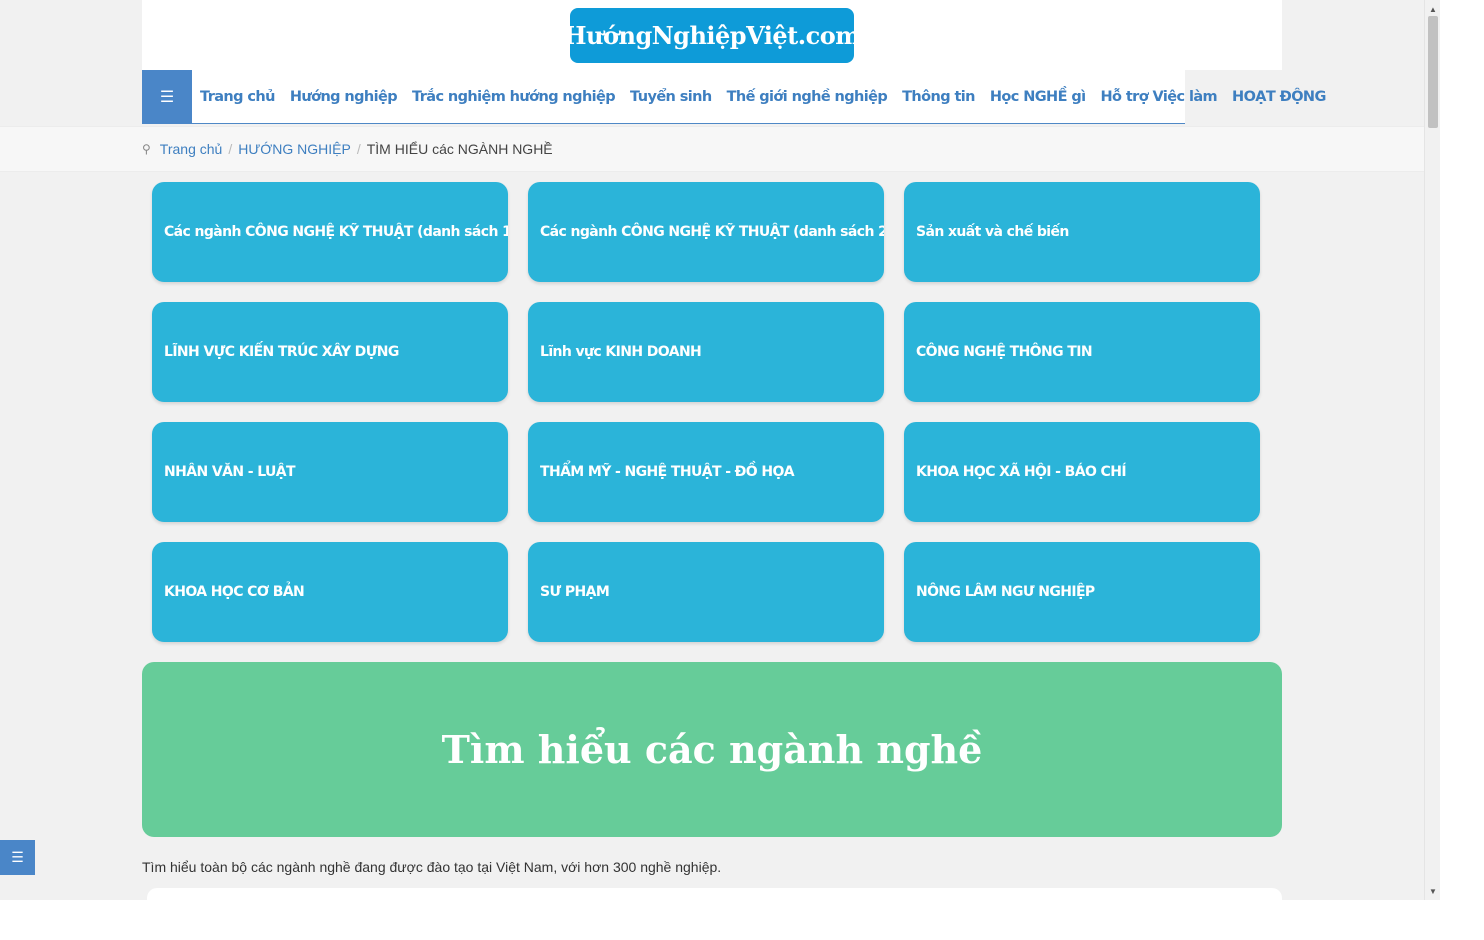 The width and height of the screenshot is (1484, 940). Describe the element at coordinates (514, 97) in the screenshot. I see `nav-item-career-test: Trắc nghiệm hướng nghiệp` at that location.